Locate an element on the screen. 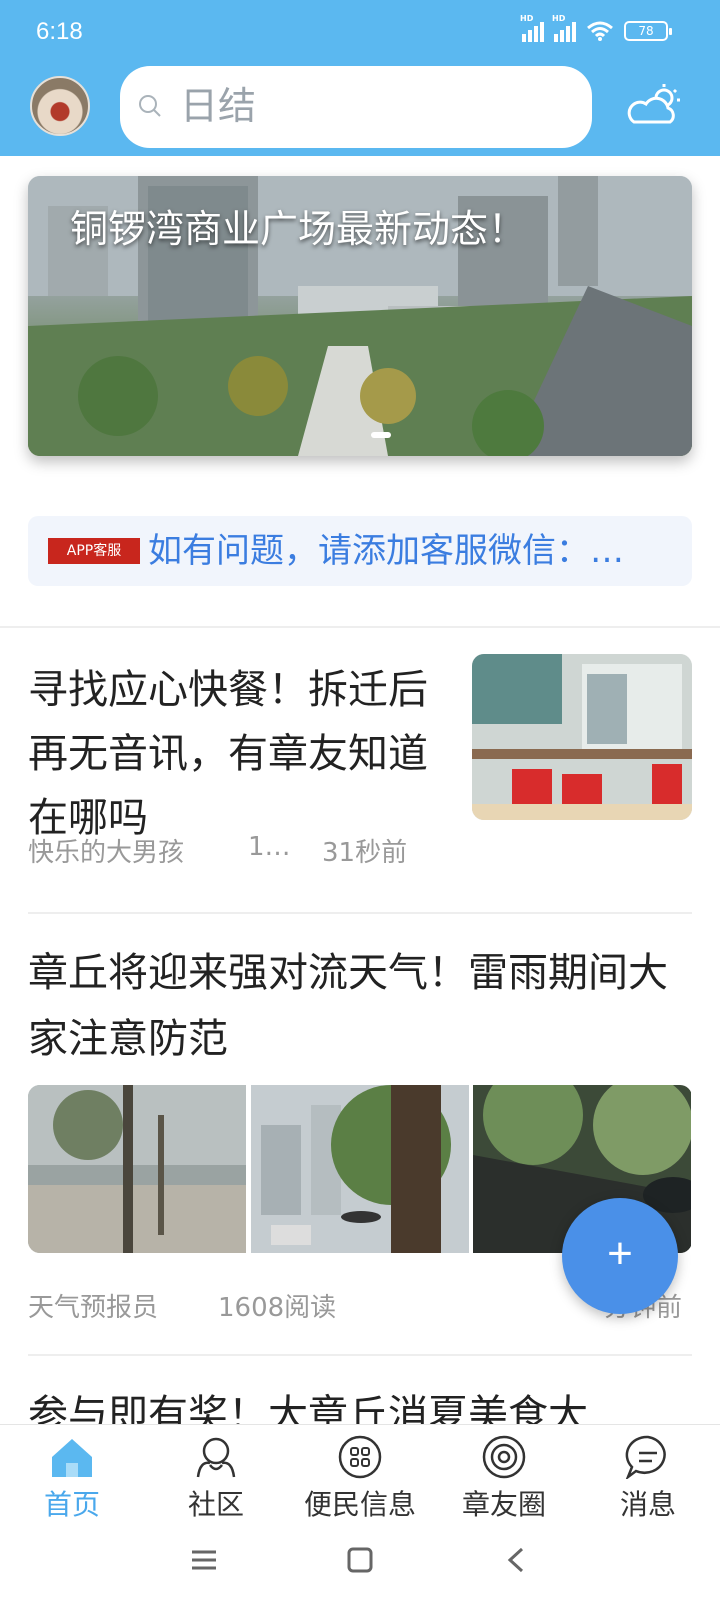  carousel-indicator is located at coordinates (381, 435).